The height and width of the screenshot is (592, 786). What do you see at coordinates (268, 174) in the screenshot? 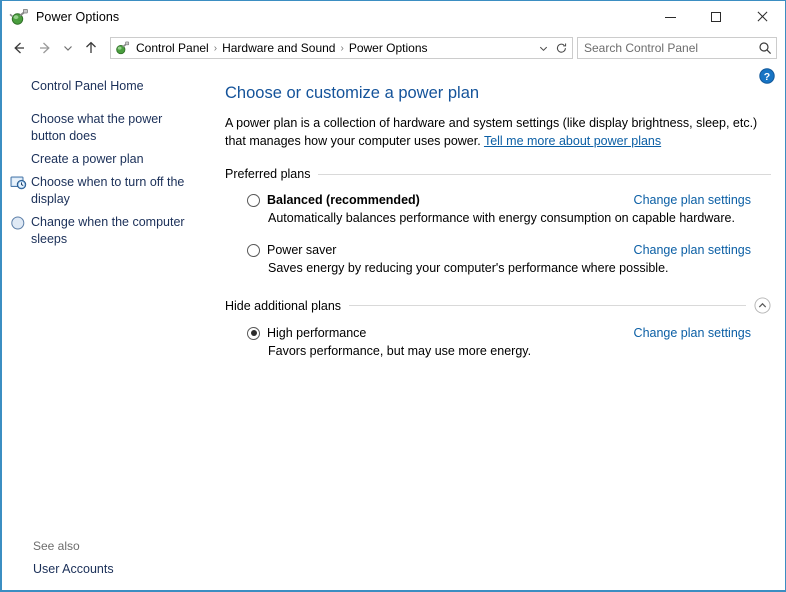
I see `section-header-label: Preferred plans` at bounding box center [268, 174].